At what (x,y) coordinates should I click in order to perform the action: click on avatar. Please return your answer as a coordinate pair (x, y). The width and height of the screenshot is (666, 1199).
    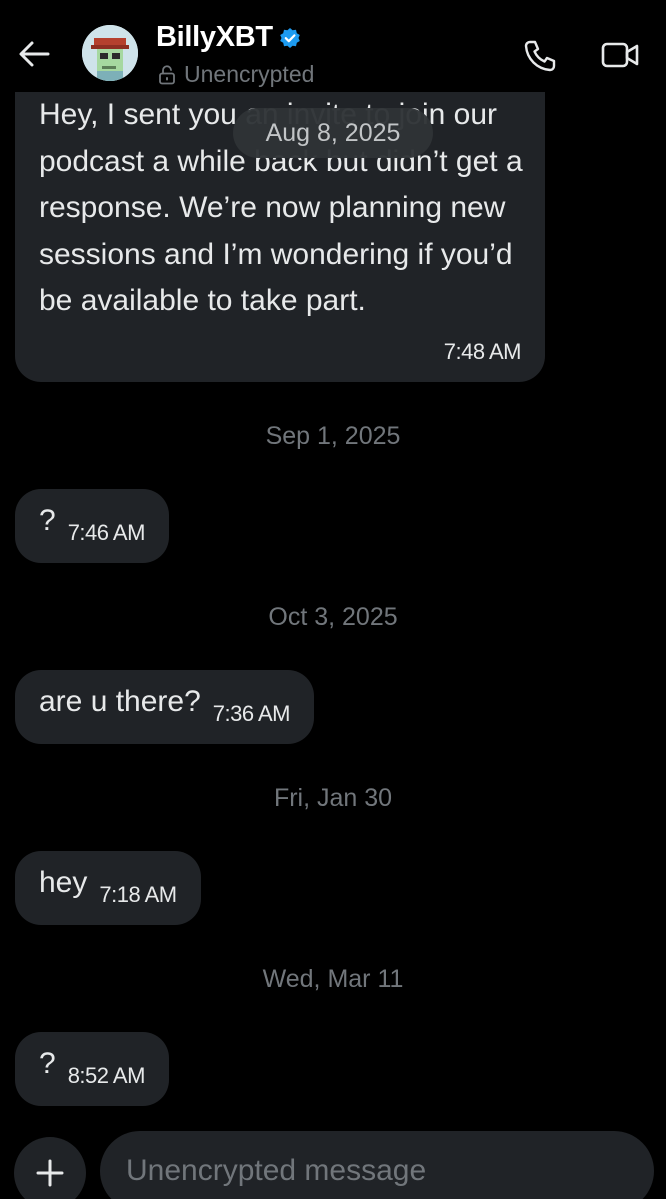
    Looking at the image, I should click on (110, 53).